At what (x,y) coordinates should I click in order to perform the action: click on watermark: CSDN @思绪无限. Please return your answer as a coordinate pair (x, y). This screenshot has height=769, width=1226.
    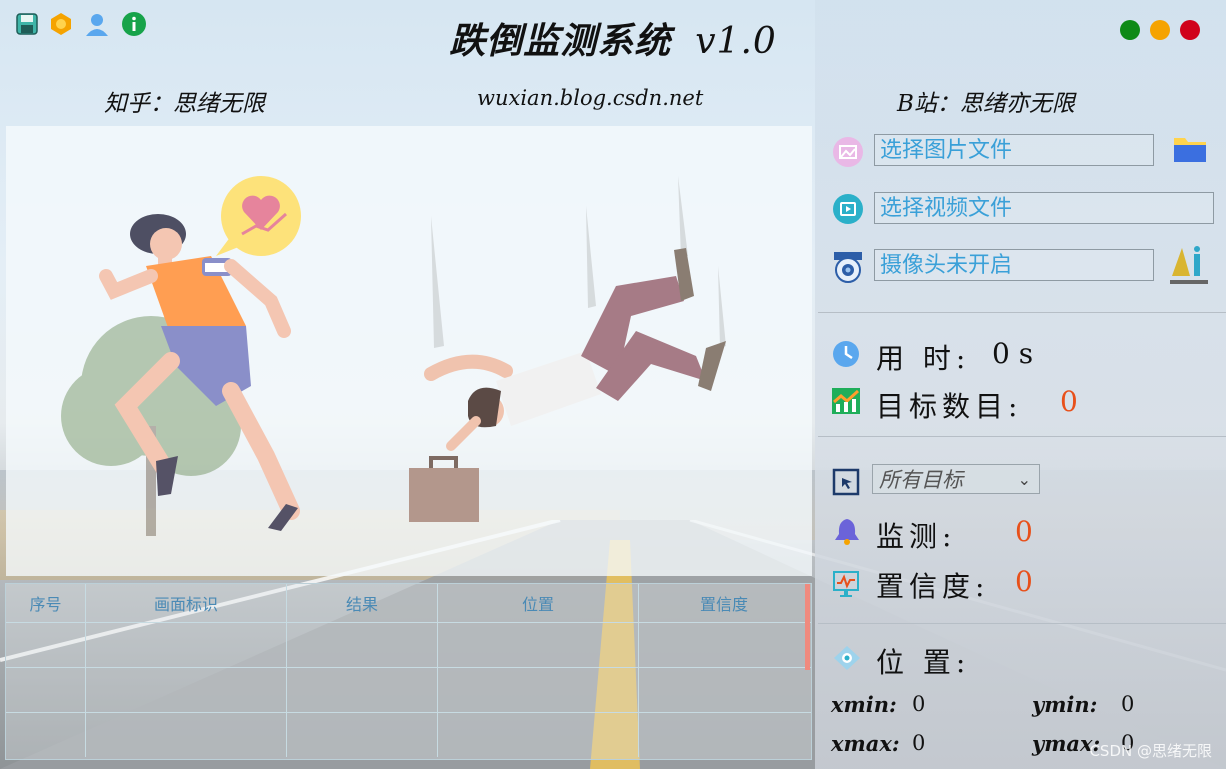
    Looking at the image, I should click on (1150, 751).